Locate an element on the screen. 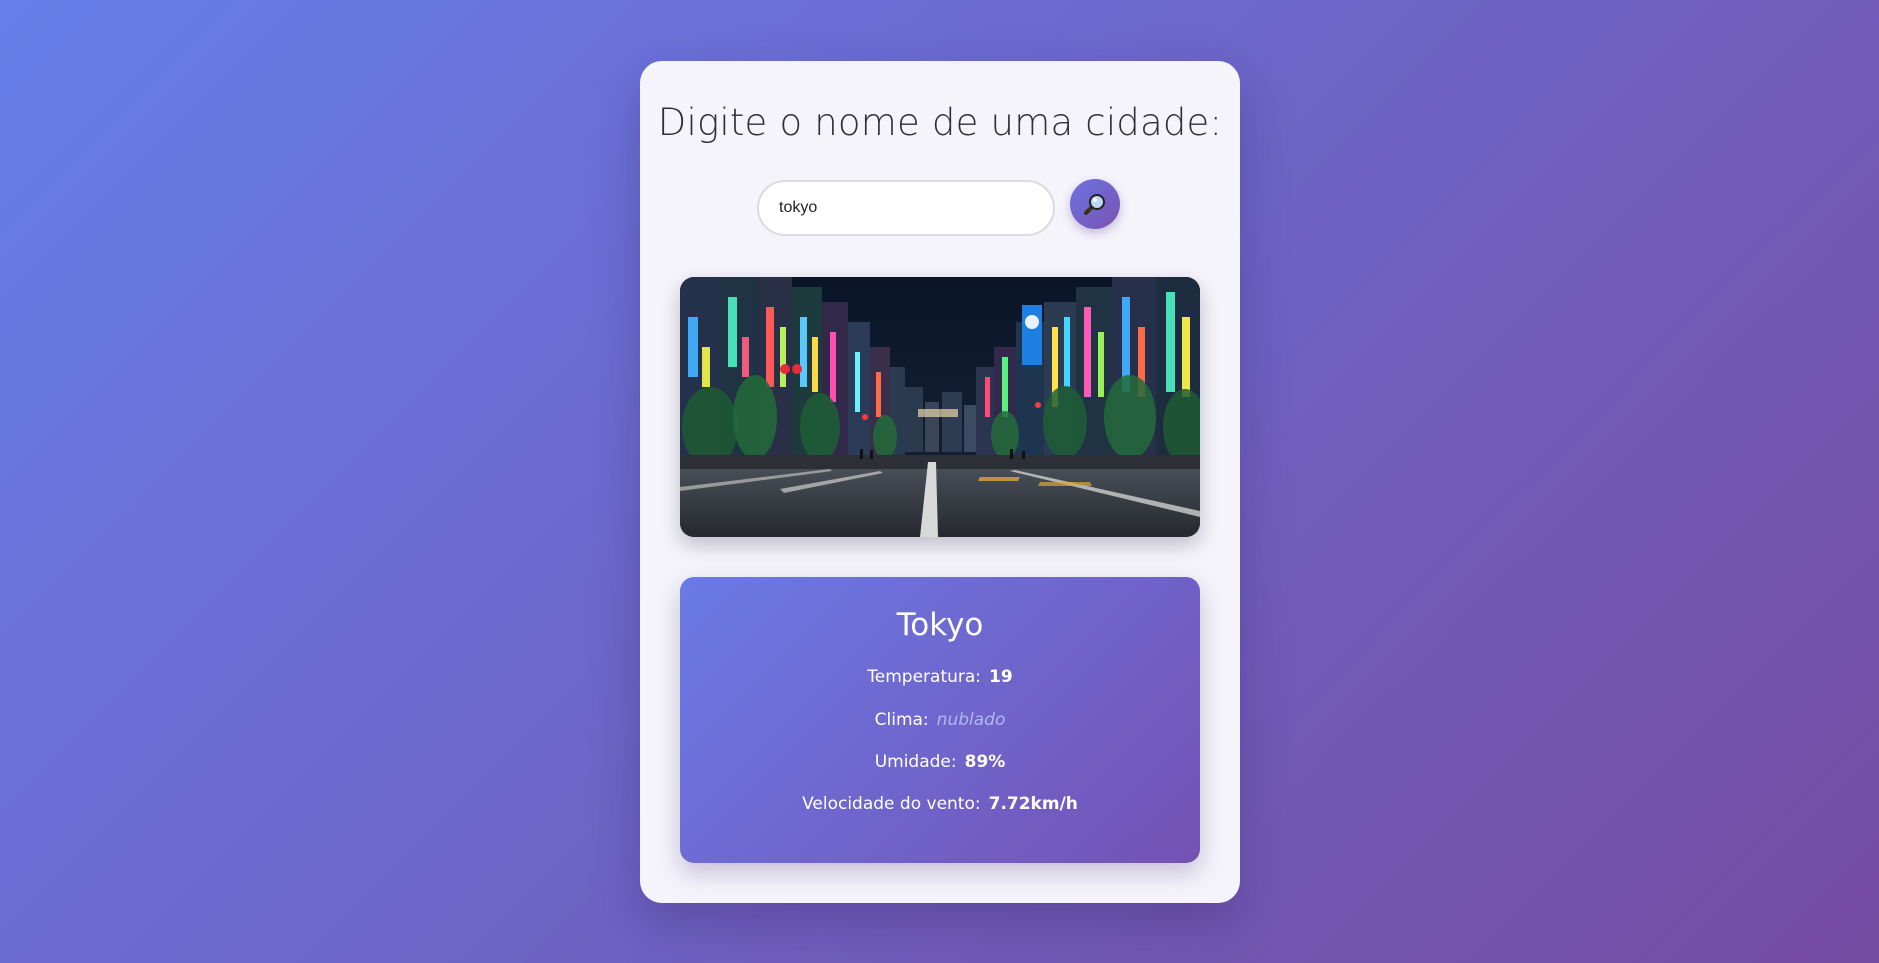 The image size is (1879, 963). search-bar is located at coordinates (940, 208).